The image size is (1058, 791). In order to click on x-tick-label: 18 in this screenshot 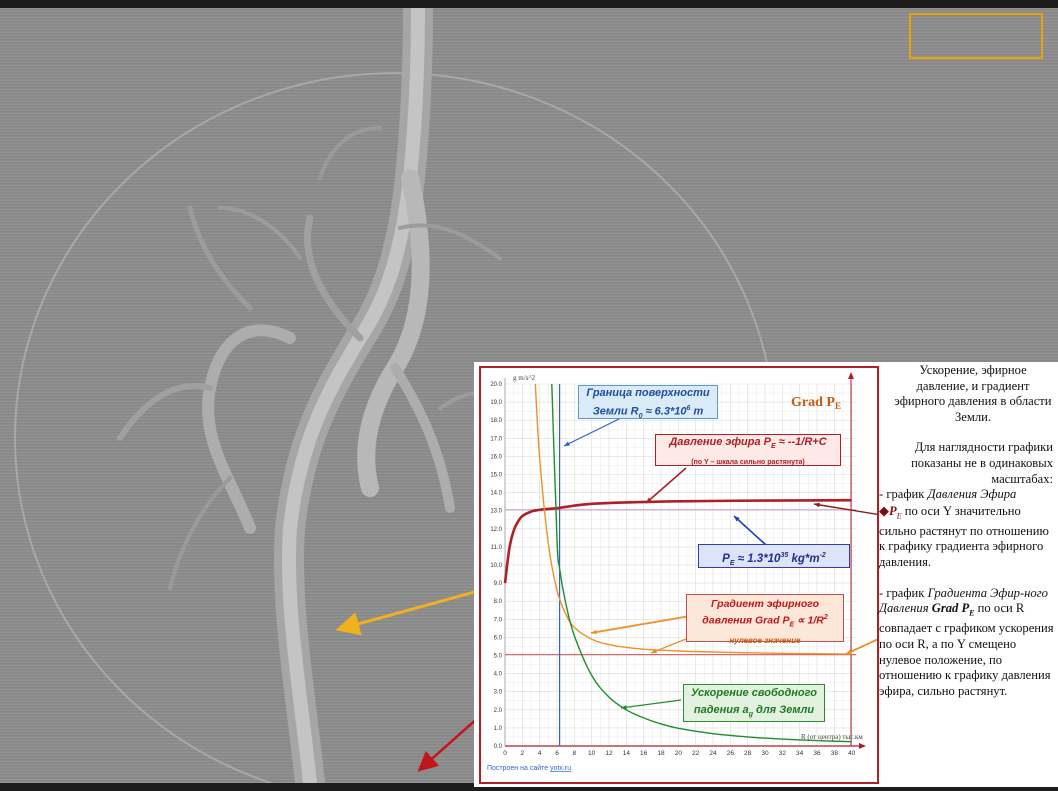, I will do `click(661, 753)`.